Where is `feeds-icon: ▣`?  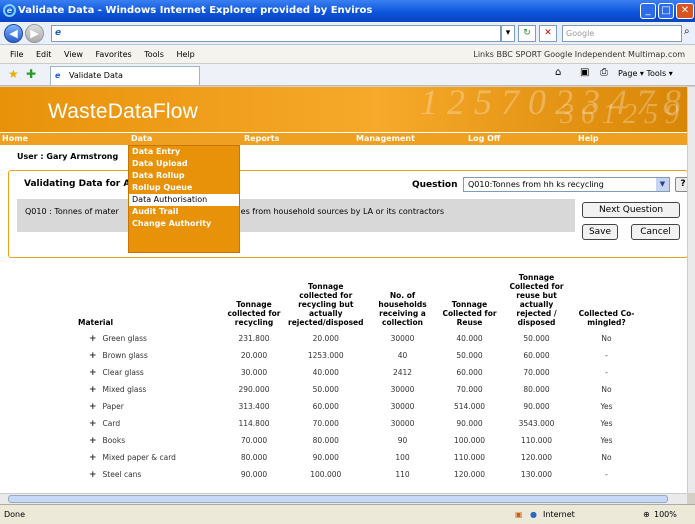
feeds-icon: ▣ is located at coordinates (584, 72).